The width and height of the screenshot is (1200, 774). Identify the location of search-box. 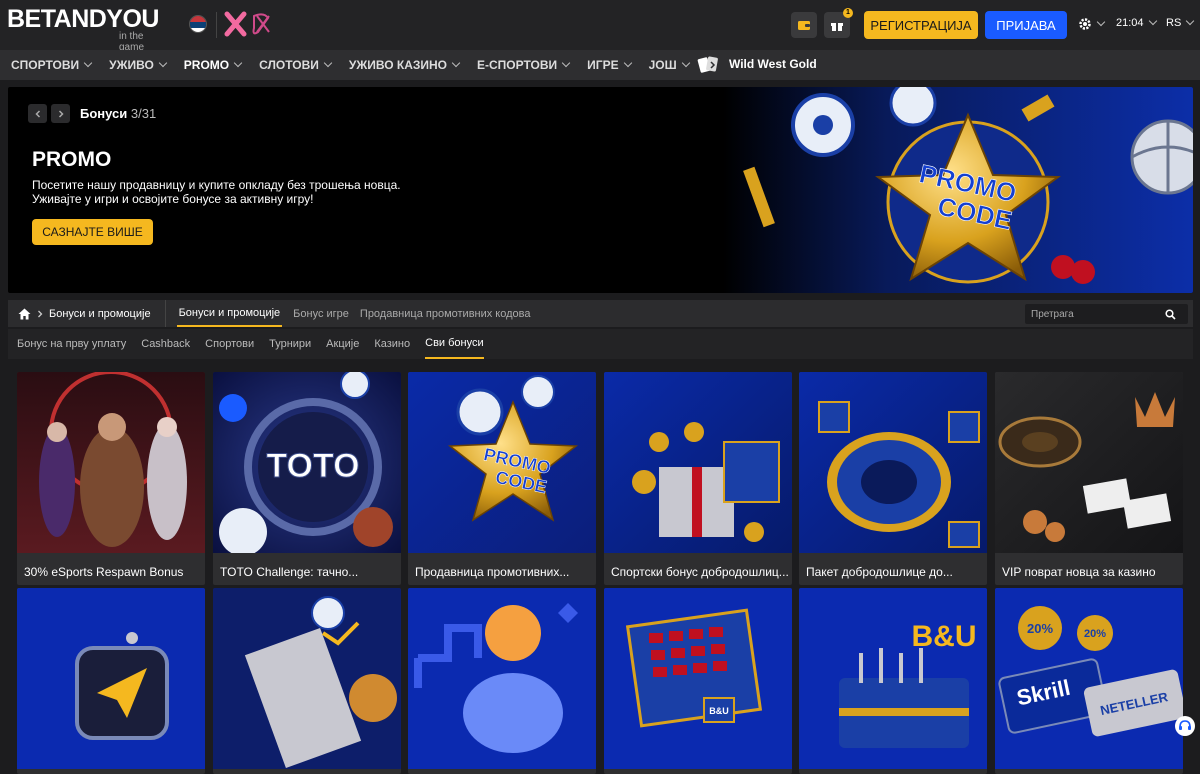
(1106, 314).